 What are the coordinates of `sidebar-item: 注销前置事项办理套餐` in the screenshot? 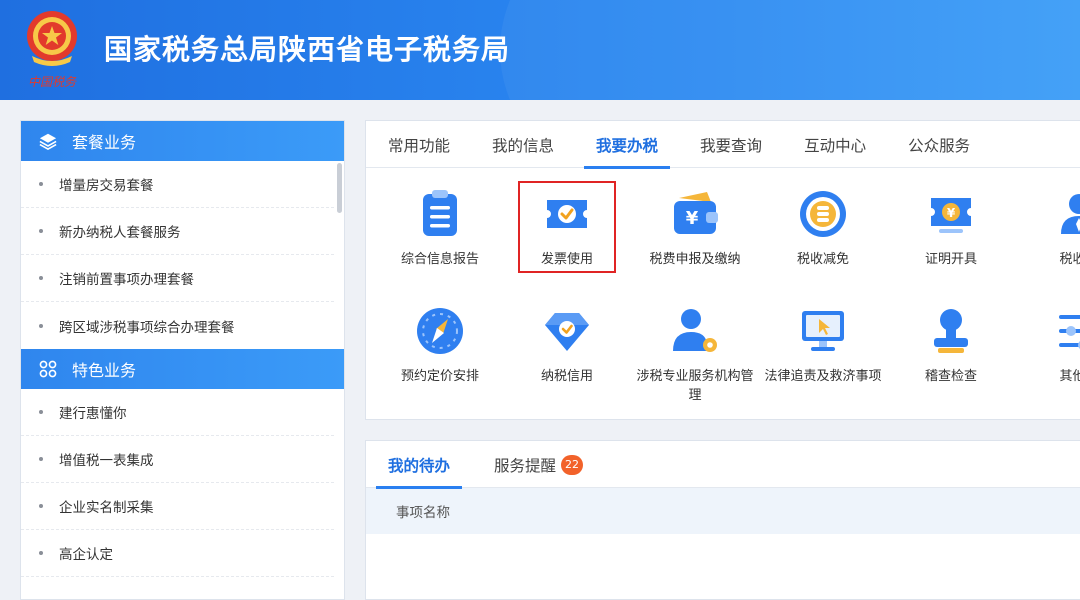 It's located at (177, 278).